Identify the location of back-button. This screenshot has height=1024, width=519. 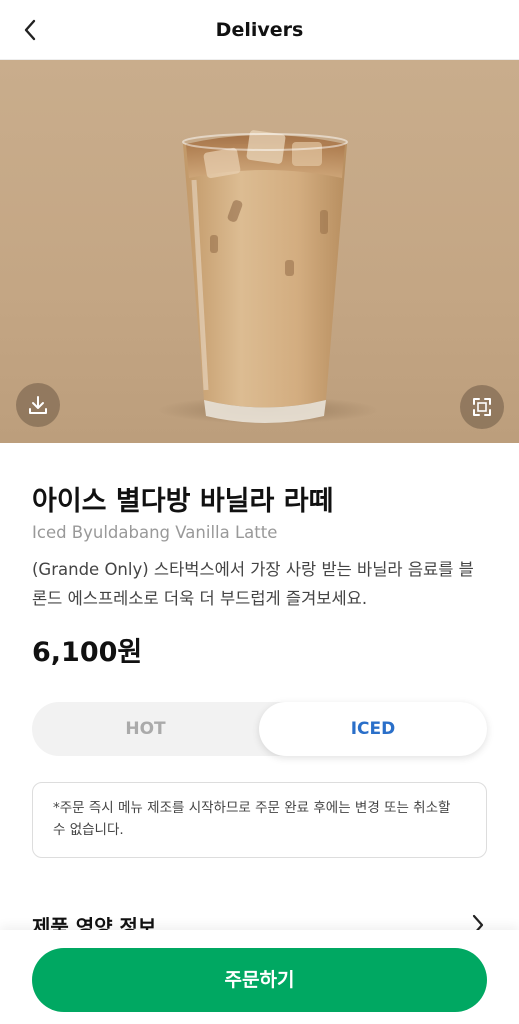
(30, 30).